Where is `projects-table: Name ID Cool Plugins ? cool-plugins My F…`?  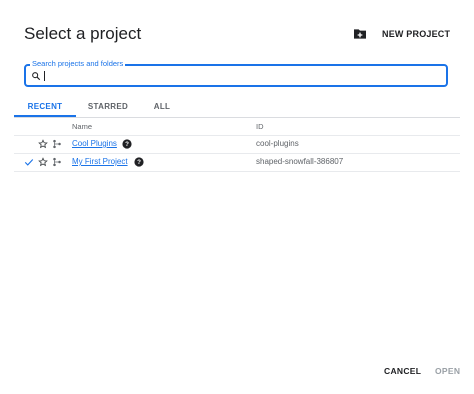 projects-table: Name ID Cool Plugins ? cool-plugins My F… is located at coordinates (237, 144).